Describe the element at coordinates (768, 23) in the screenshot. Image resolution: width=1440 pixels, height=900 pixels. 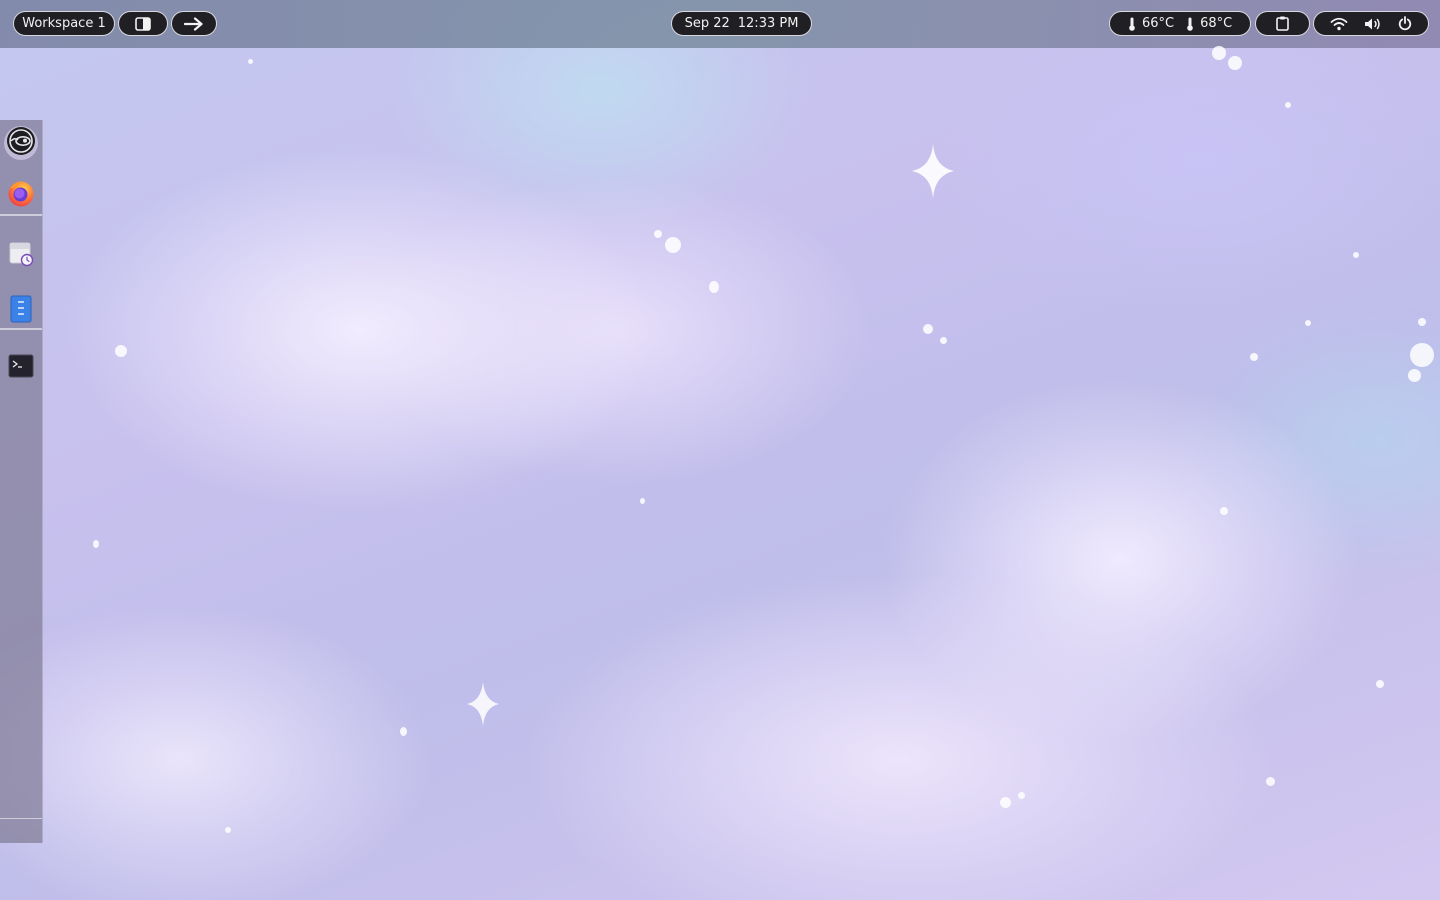
I see `clock-time: 12:33 PM` at that location.